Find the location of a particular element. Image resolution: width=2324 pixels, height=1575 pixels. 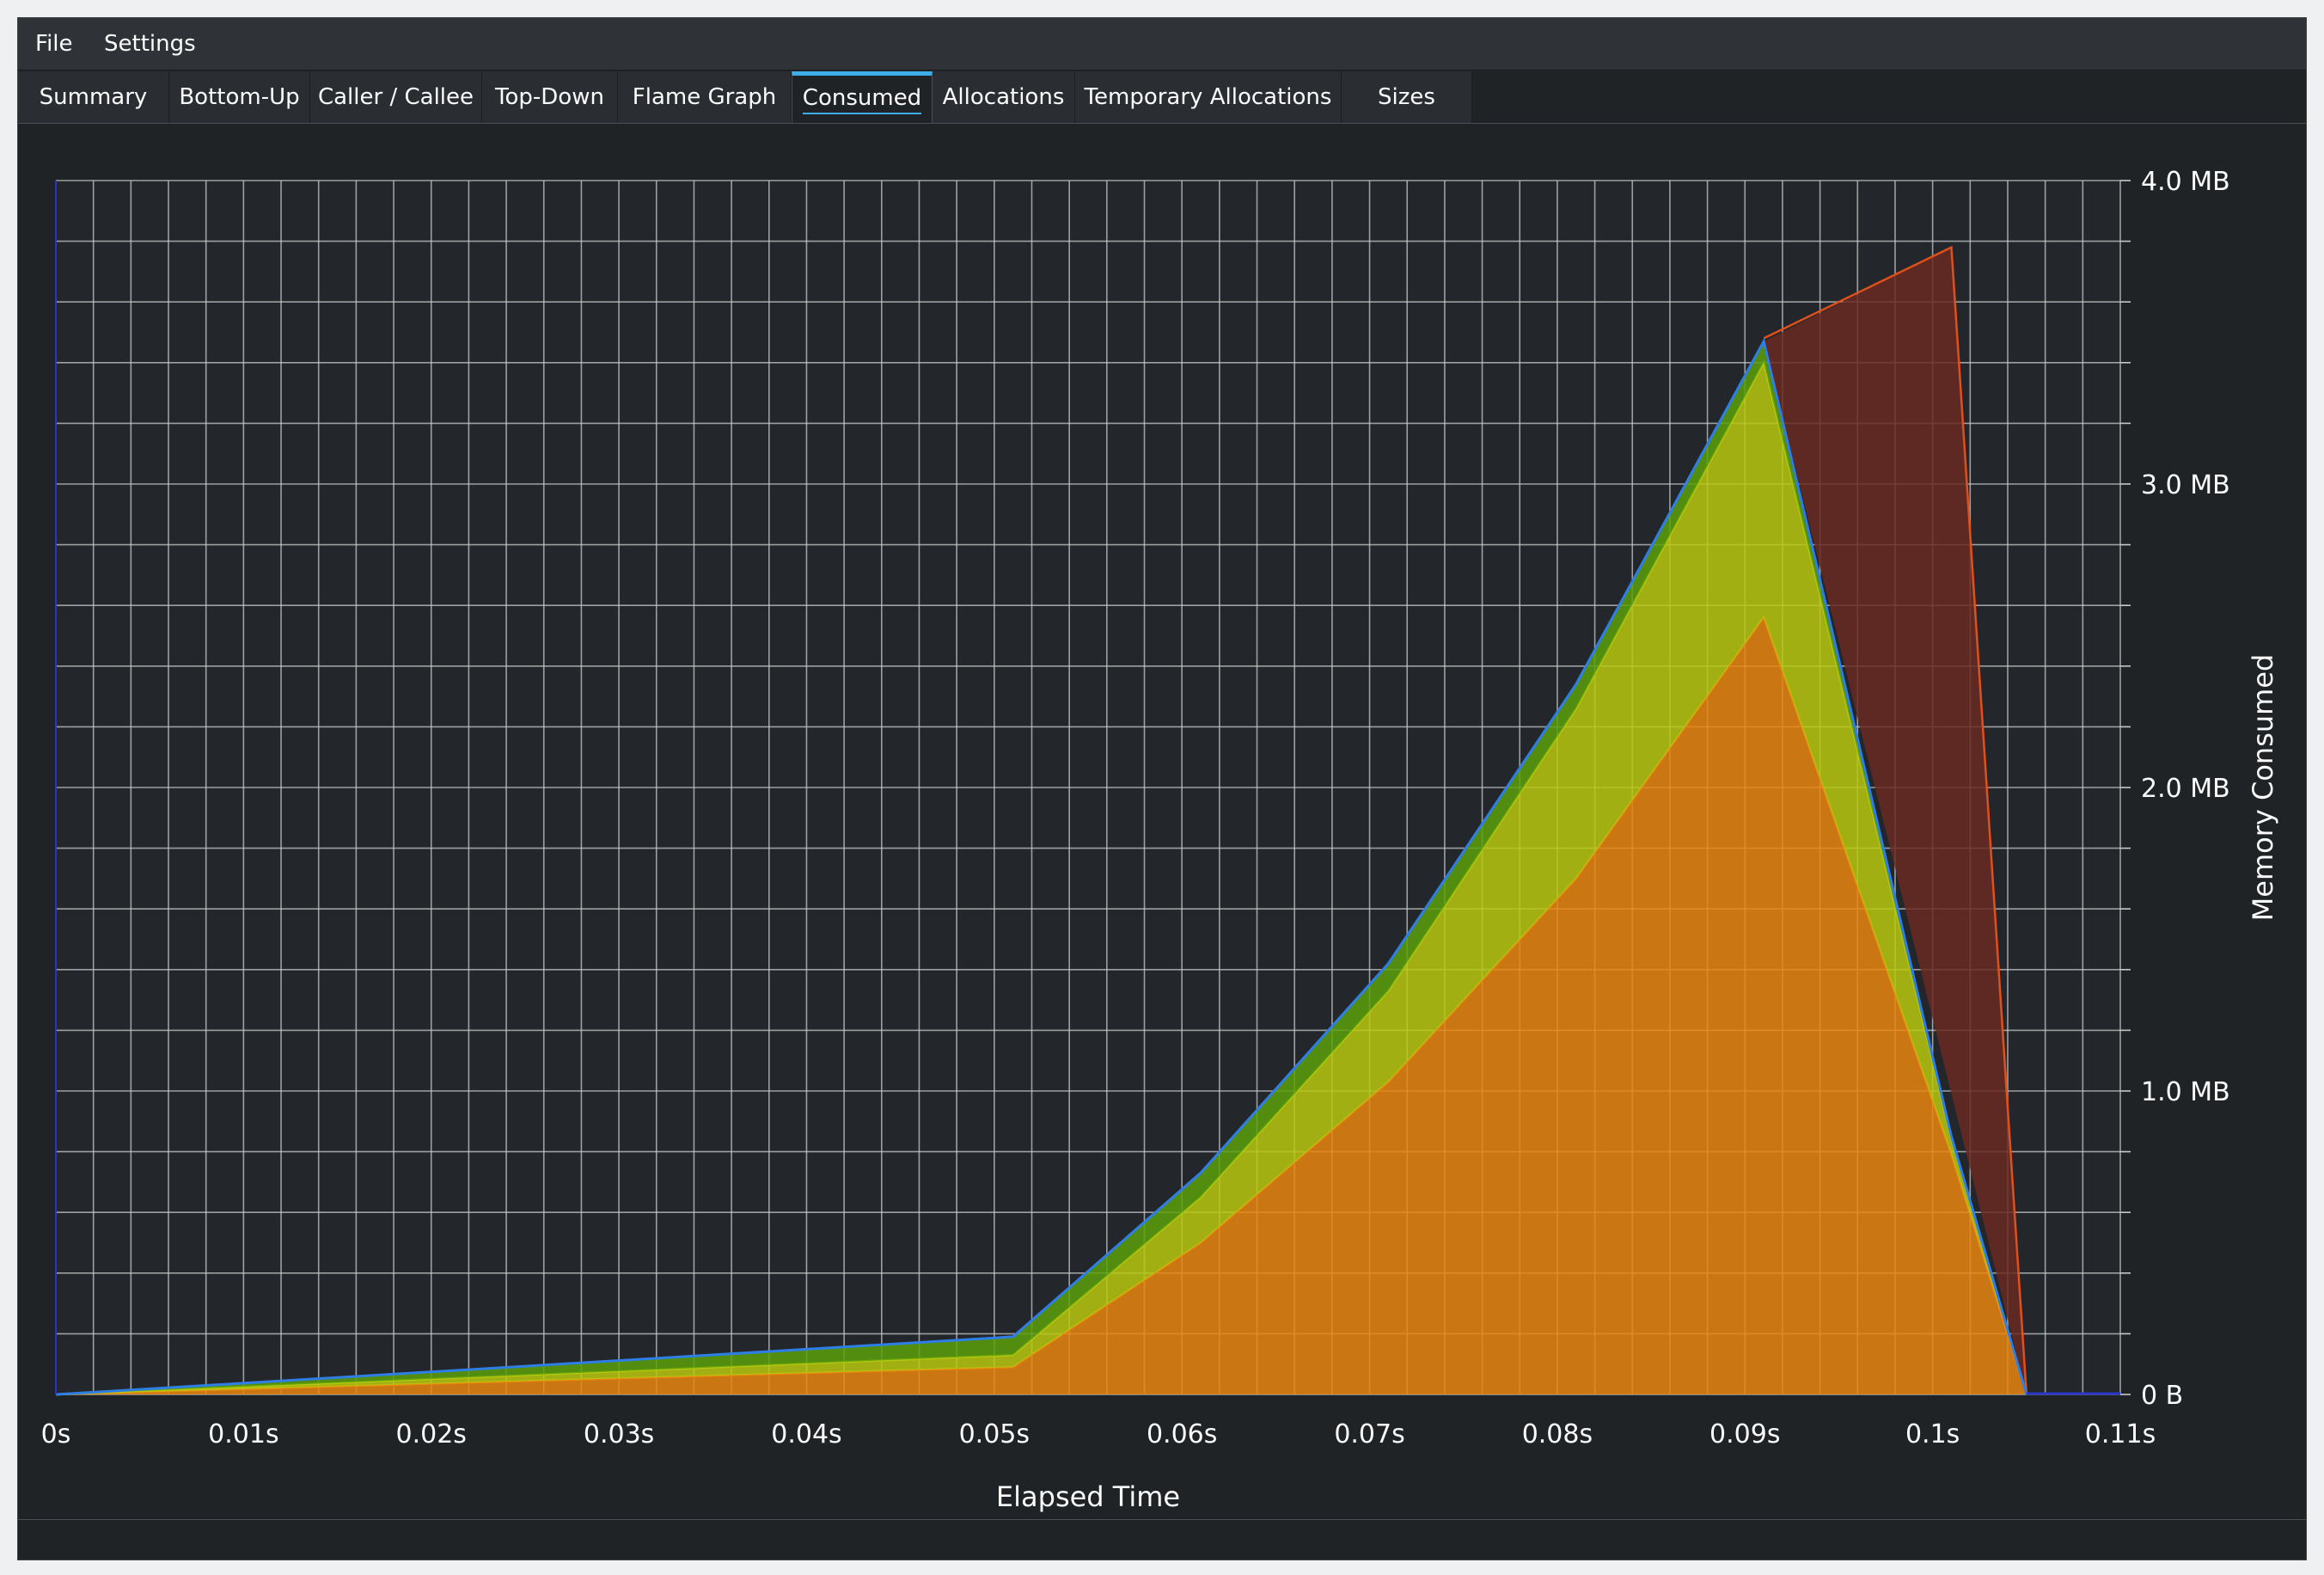

tab-bottom-up: Bottom-Up is located at coordinates (240, 97).